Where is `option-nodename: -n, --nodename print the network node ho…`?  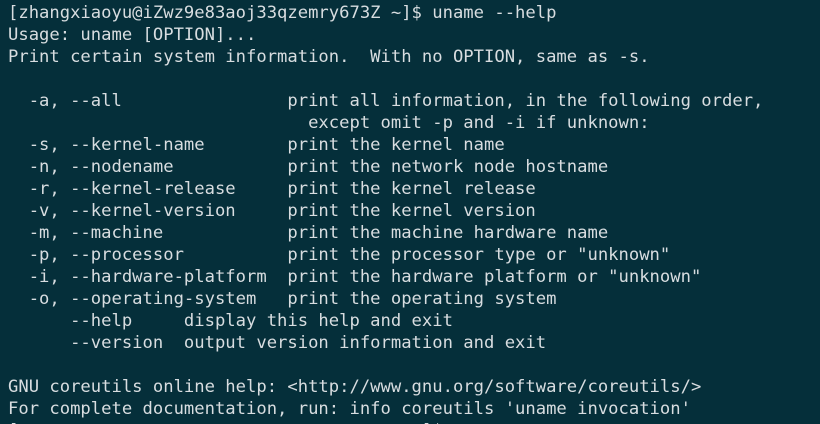 option-nodename: -n, --nodename print the network node ho… is located at coordinates (308, 167).